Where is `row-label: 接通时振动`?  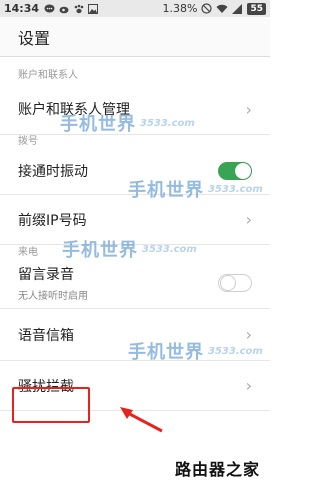
row-label: 接通时振动 is located at coordinates (53, 171).